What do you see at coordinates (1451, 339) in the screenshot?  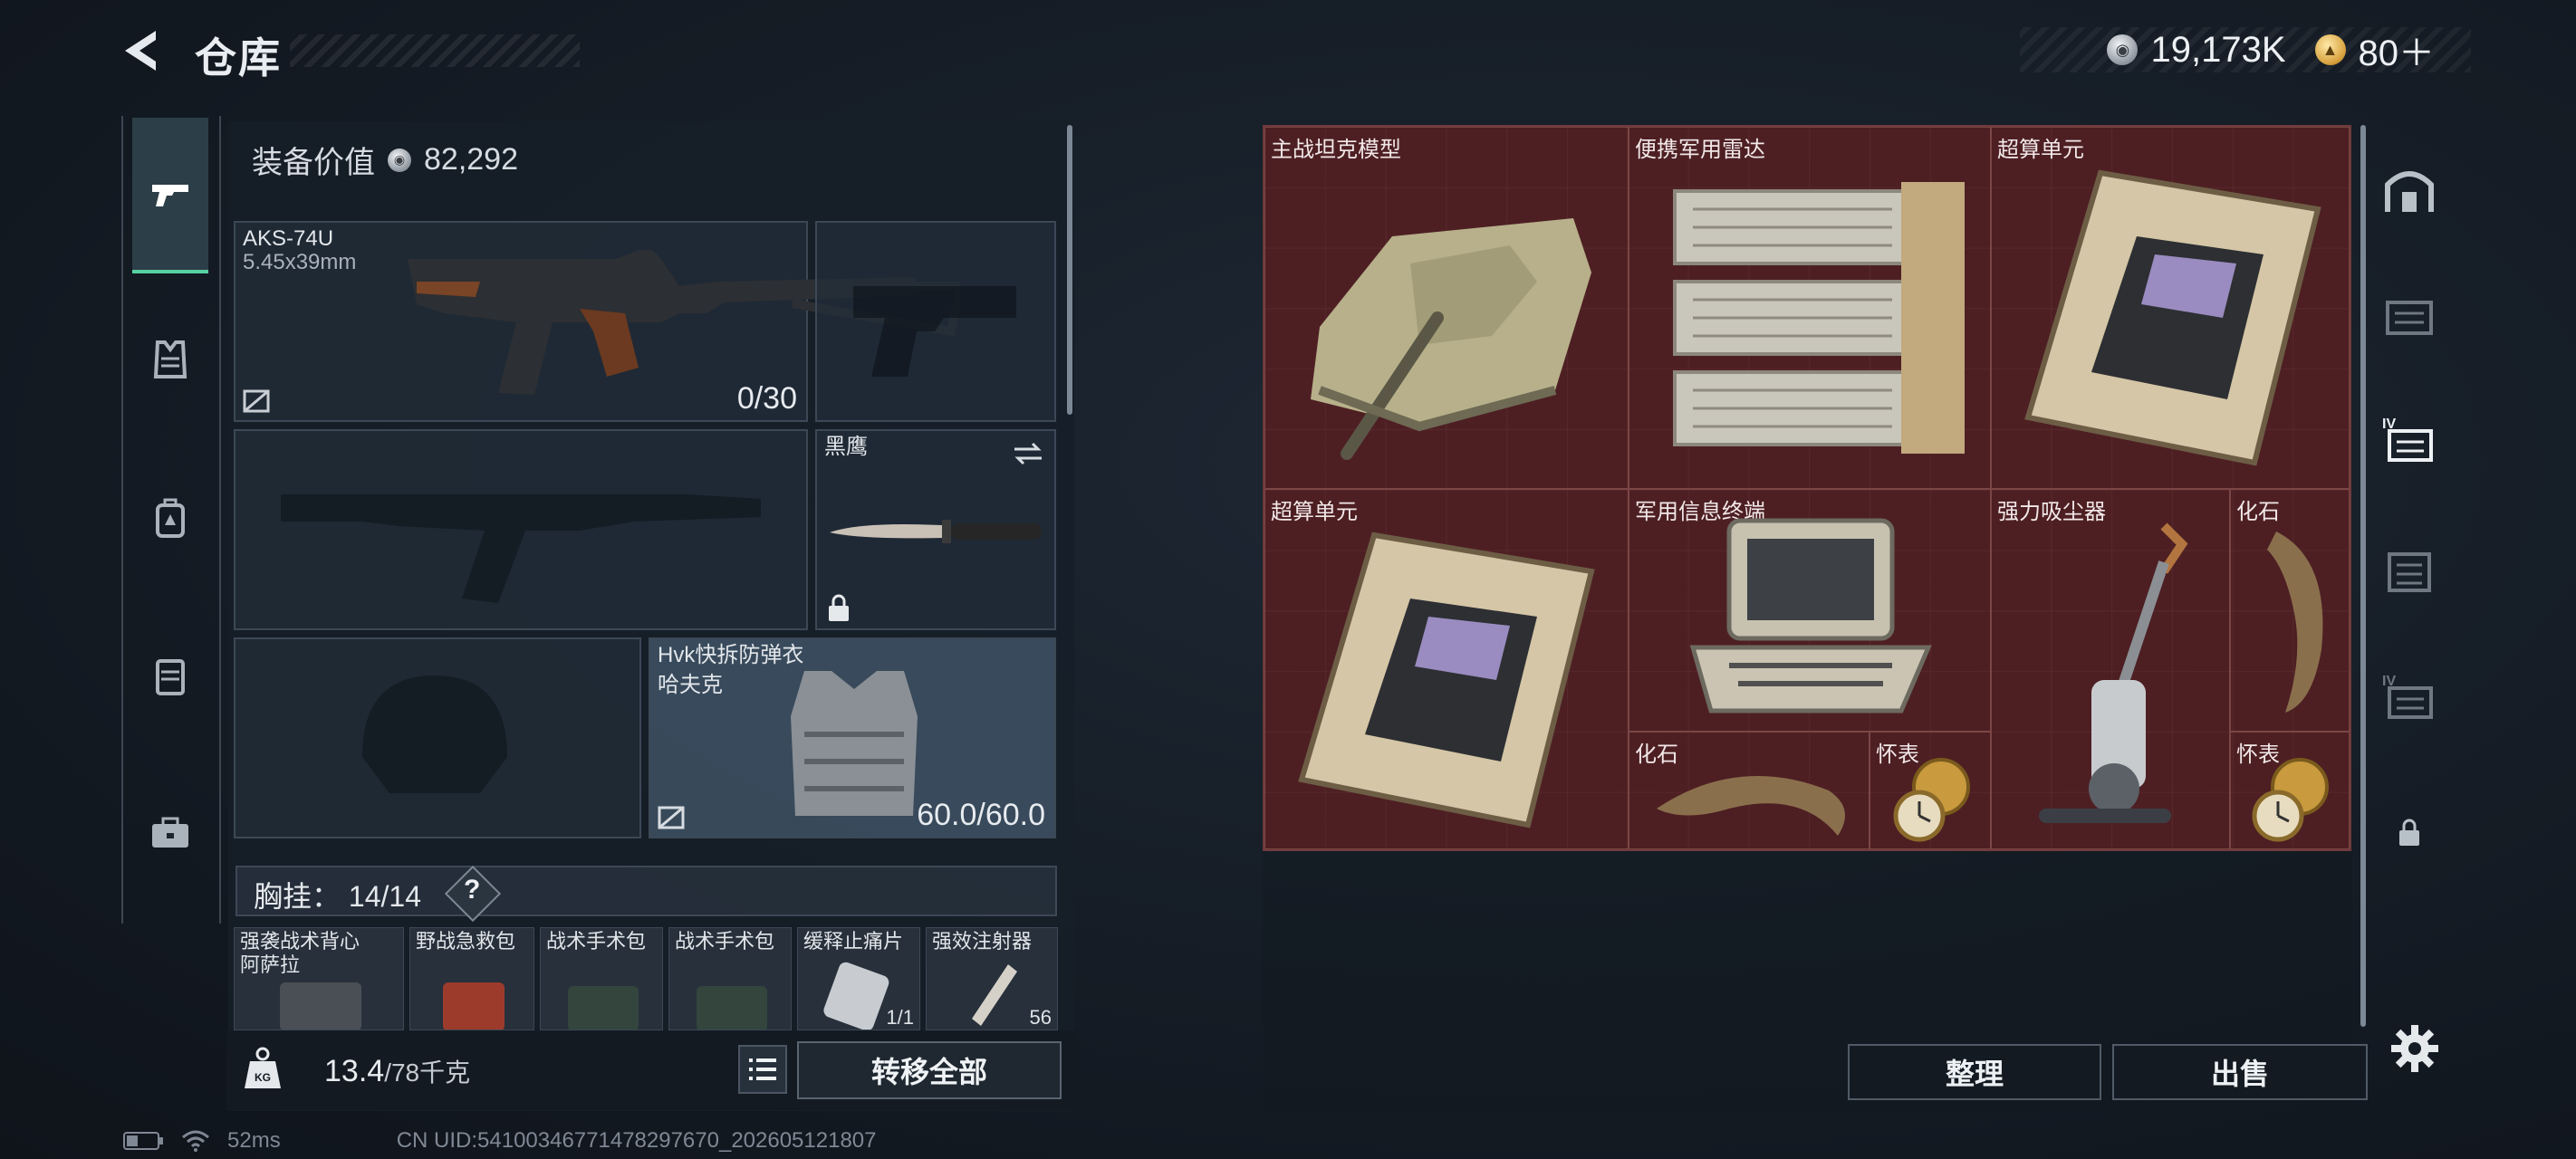 I see `tank-model-icon` at bounding box center [1451, 339].